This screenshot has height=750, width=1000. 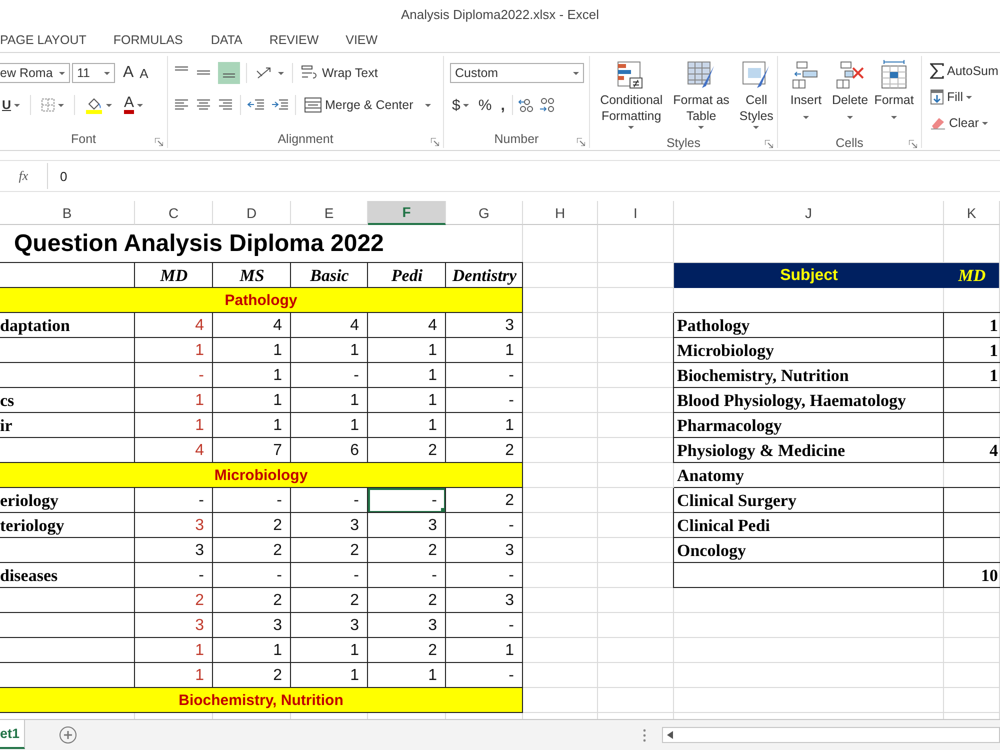 What do you see at coordinates (134, 105) in the screenshot?
I see `font-color-button: A` at bounding box center [134, 105].